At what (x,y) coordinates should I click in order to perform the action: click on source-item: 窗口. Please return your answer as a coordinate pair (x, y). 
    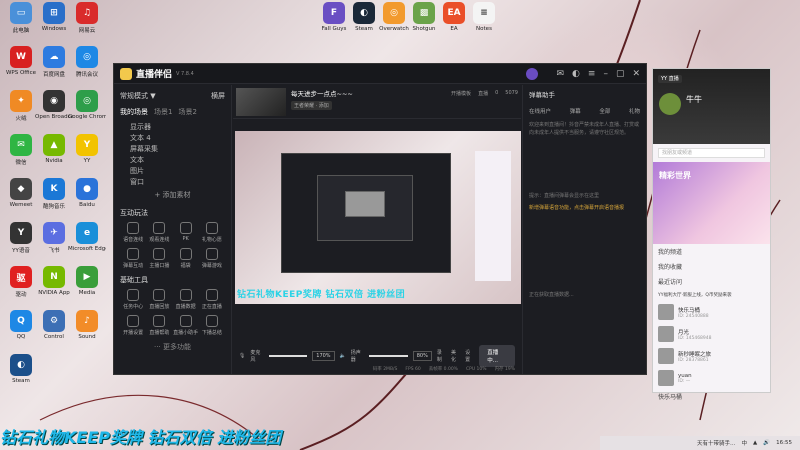
    Looking at the image, I should click on (172, 181).